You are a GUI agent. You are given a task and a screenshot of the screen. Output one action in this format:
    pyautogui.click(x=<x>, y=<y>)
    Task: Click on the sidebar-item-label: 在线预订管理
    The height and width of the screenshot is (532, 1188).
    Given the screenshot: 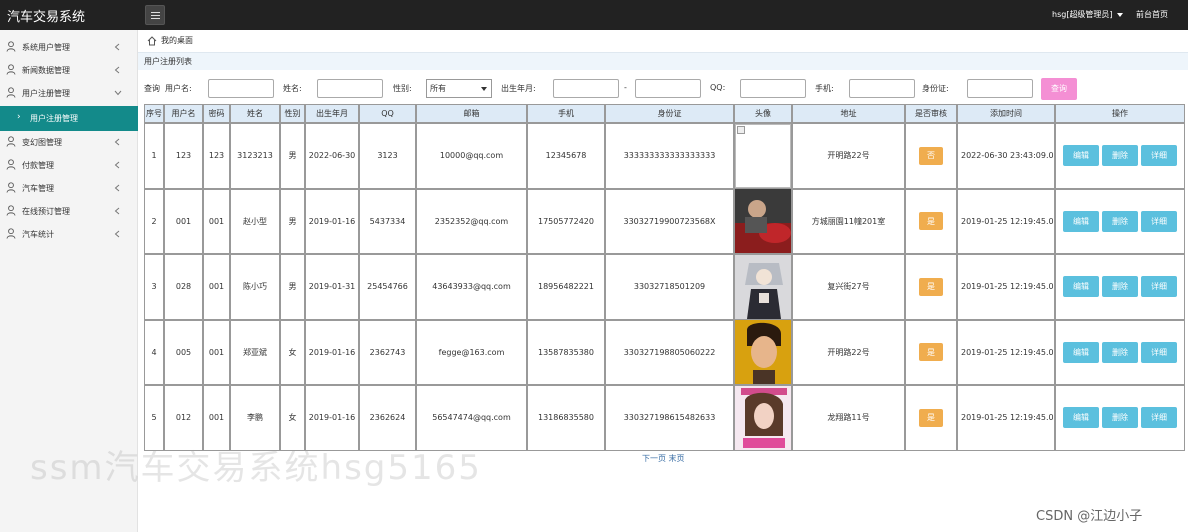 What is the action you would take?
    pyautogui.click(x=46, y=211)
    